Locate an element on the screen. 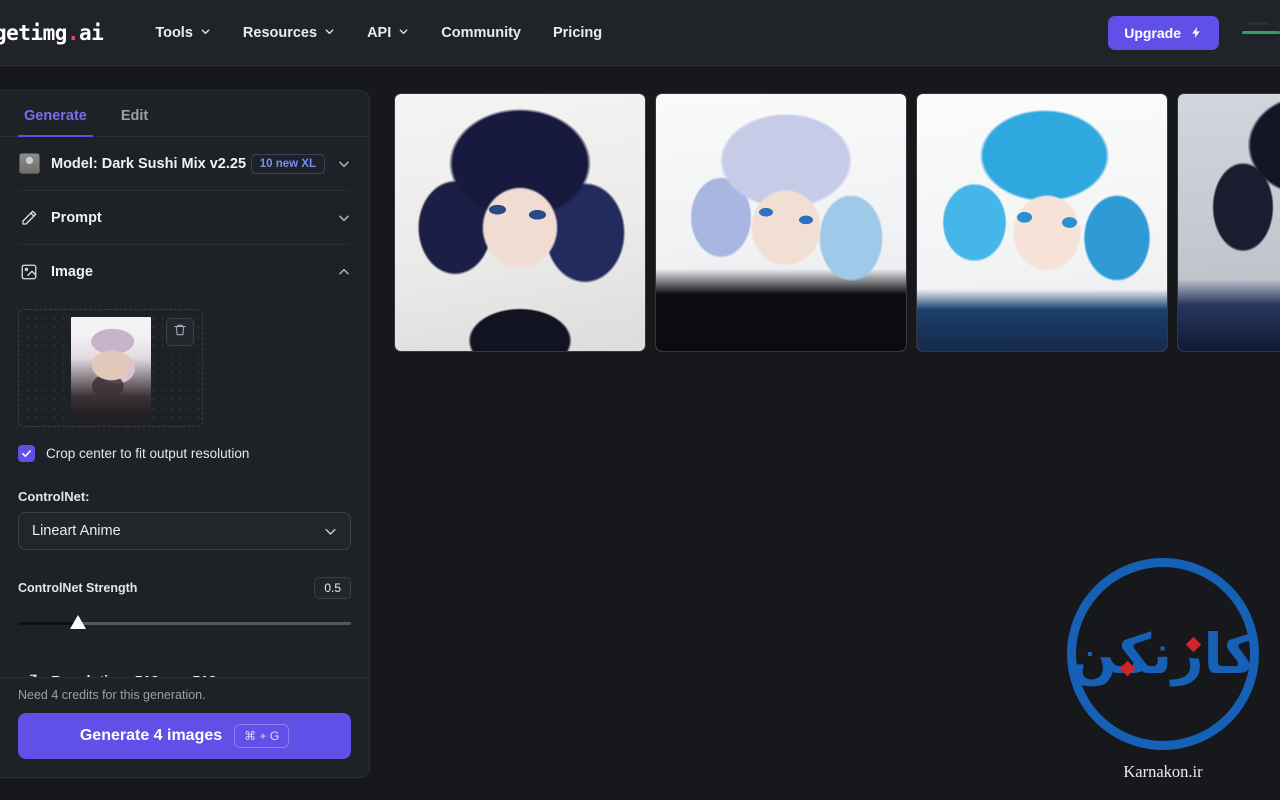 This screenshot has width=1280, height=800. nav-accent-line is located at coordinates (1261, 32).